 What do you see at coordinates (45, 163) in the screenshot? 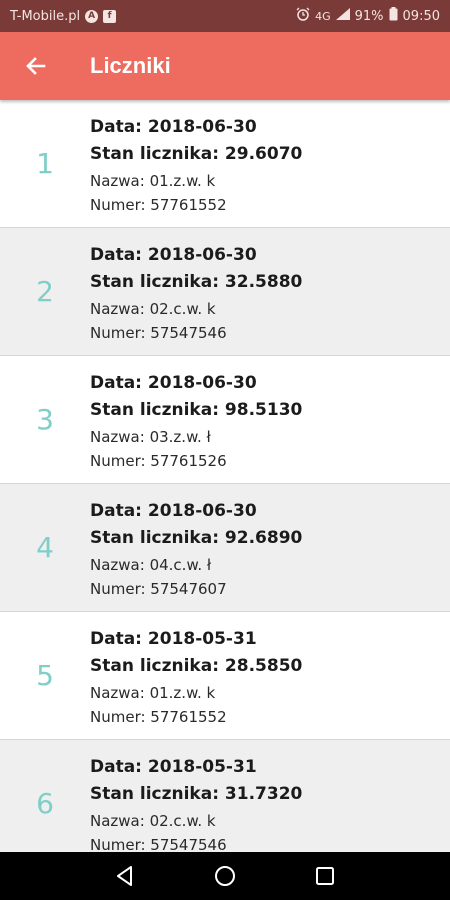
I see `item-index: 1` at bounding box center [45, 163].